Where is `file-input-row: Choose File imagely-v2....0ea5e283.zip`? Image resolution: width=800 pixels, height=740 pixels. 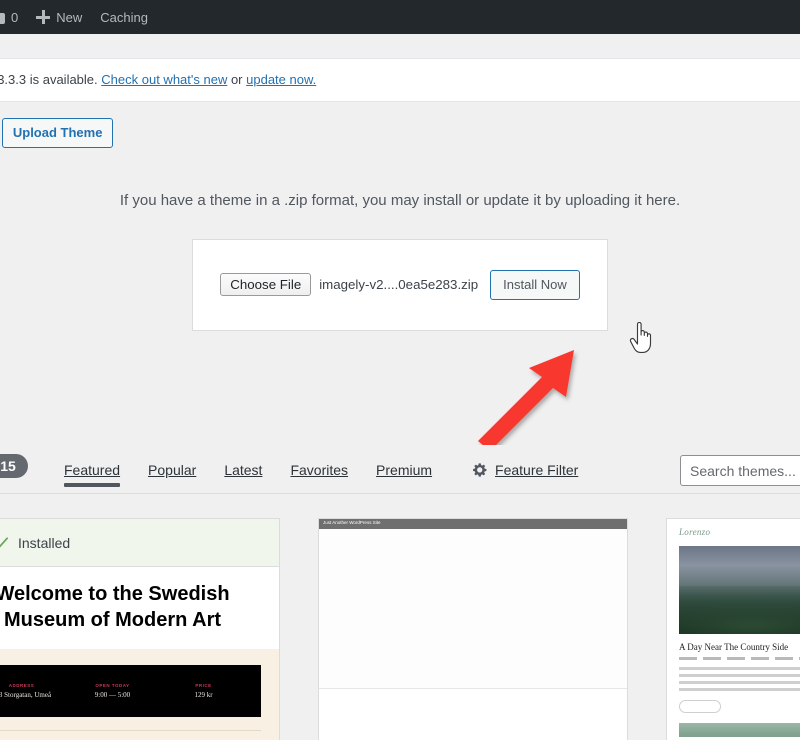 file-input-row: Choose File imagely-v2....0ea5e283.zip is located at coordinates (349, 284).